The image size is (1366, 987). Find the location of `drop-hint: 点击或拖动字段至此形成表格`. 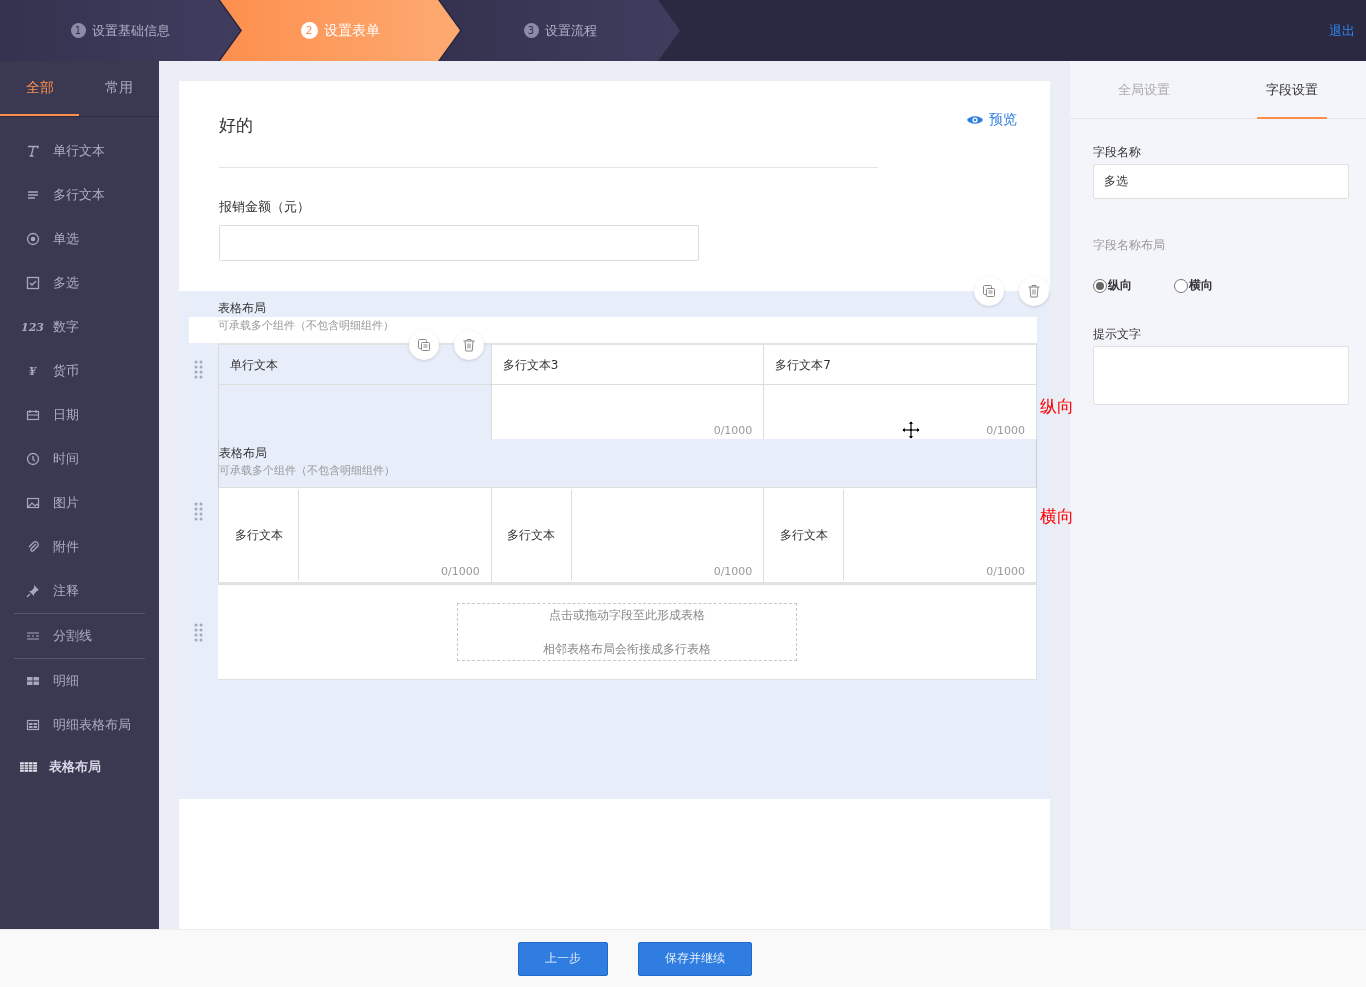

drop-hint: 点击或拖动字段至此形成表格 is located at coordinates (627, 615).